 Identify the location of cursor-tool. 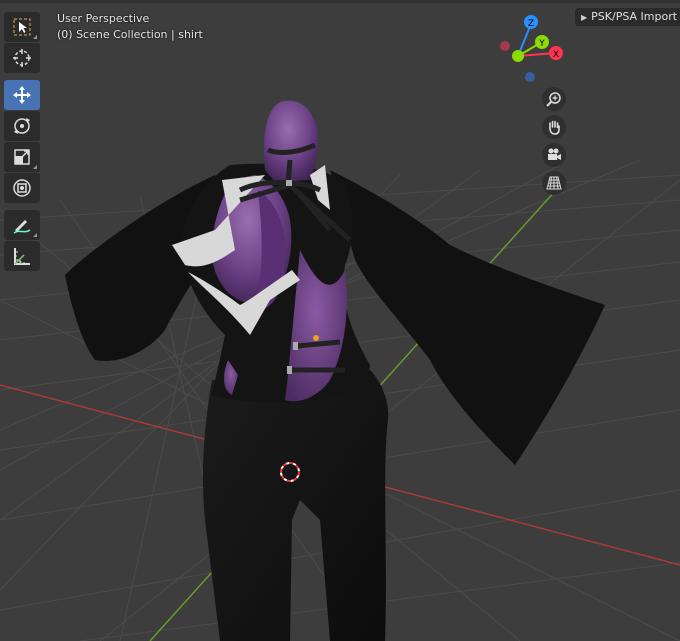
(22, 58).